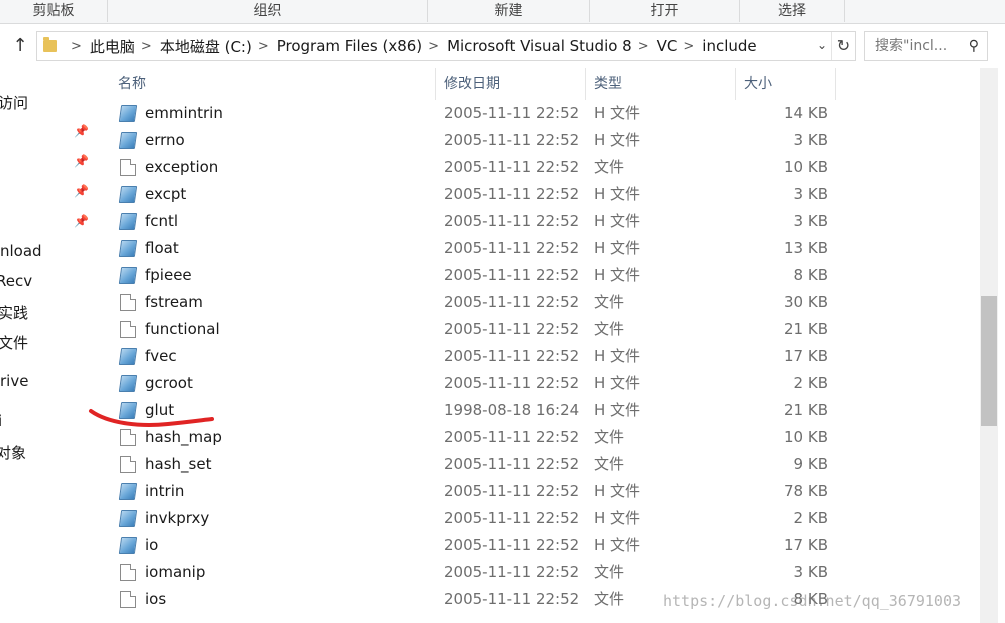  Describe the element at coordinates (538, 275) in the screenshot. I see `file-row: fpieee 2005-11-11 22:52 H 文件 8 KB` at that location.